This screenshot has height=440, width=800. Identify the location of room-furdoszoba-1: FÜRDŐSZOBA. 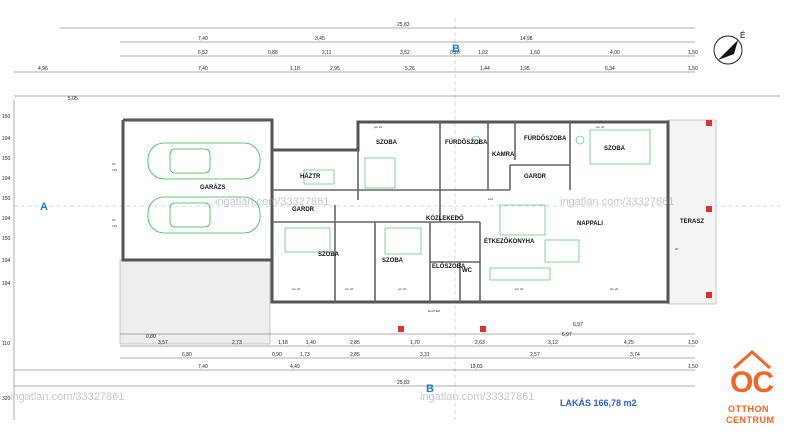
(466, 142).